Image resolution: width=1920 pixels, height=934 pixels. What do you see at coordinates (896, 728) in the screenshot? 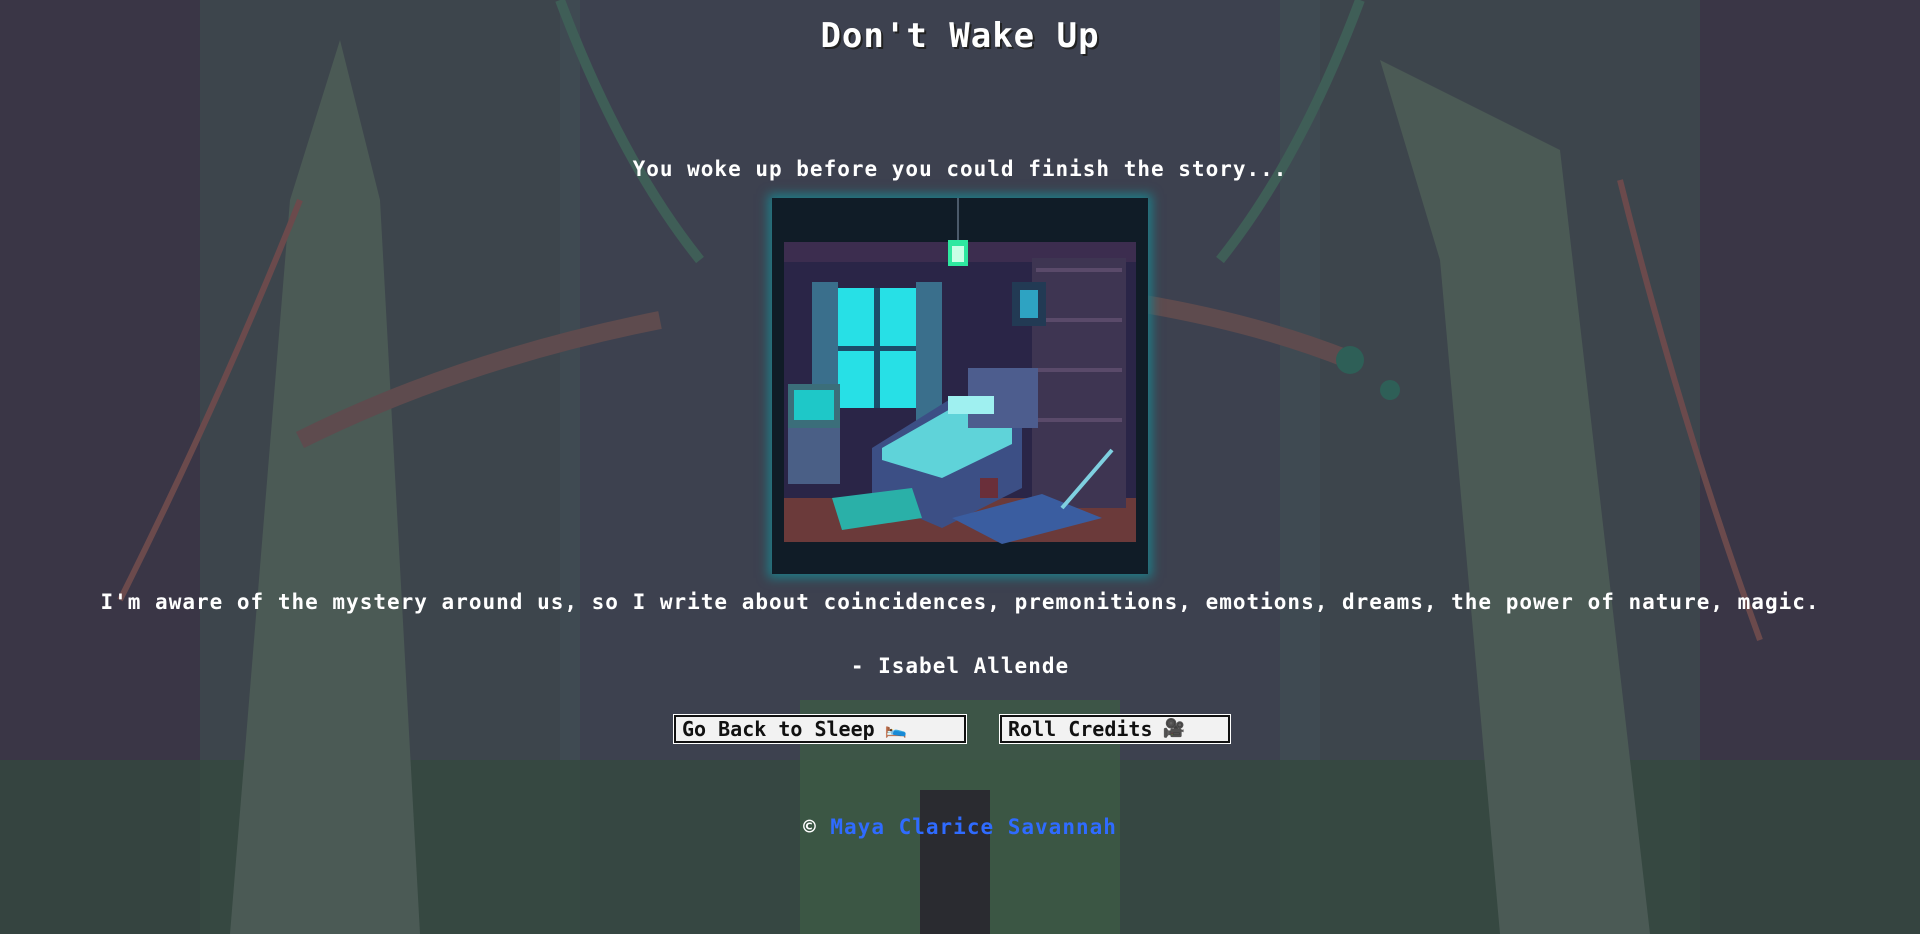
I see `bed-icon: 🛌` at bounding box center [896, 728].